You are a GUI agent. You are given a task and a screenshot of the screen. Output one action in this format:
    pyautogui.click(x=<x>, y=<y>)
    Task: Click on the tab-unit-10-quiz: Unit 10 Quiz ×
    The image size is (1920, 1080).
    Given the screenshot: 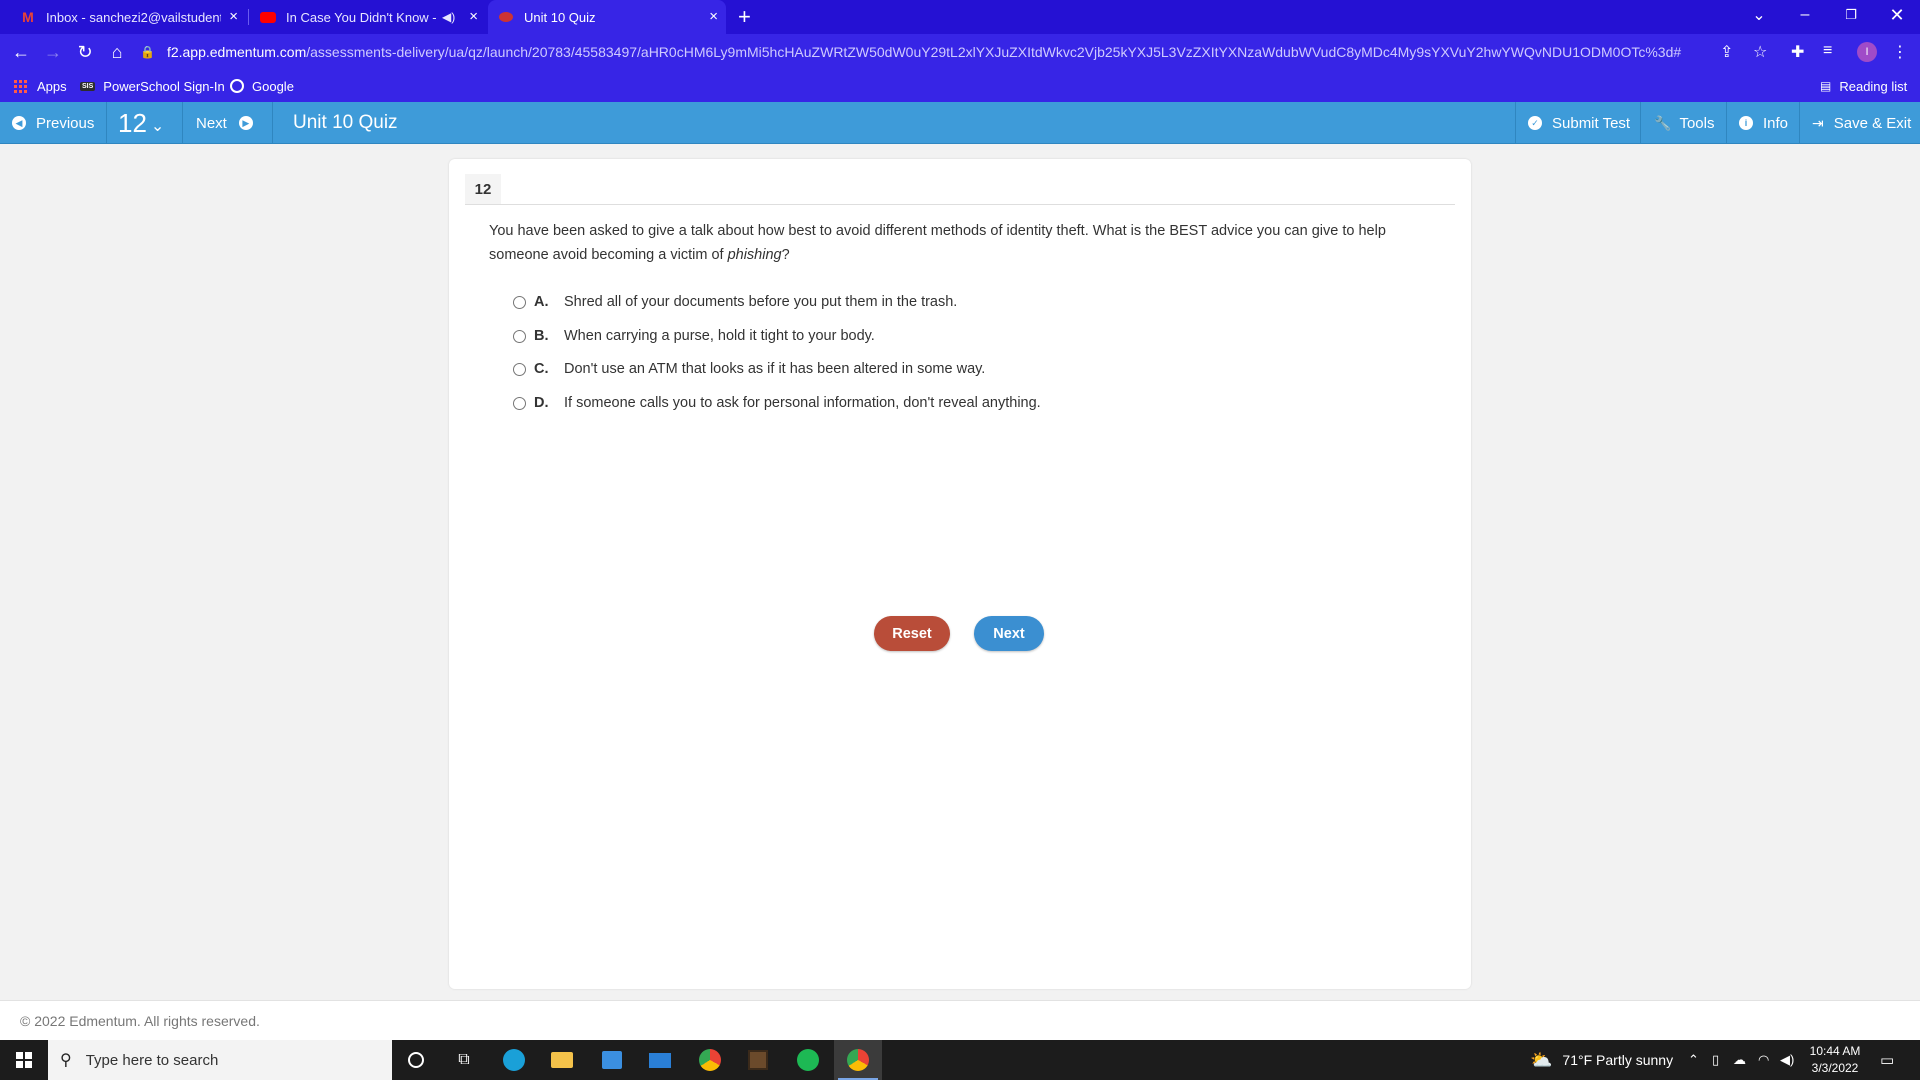 What is the action you would take?
    pyautogui.click(x=607, y=17)
    